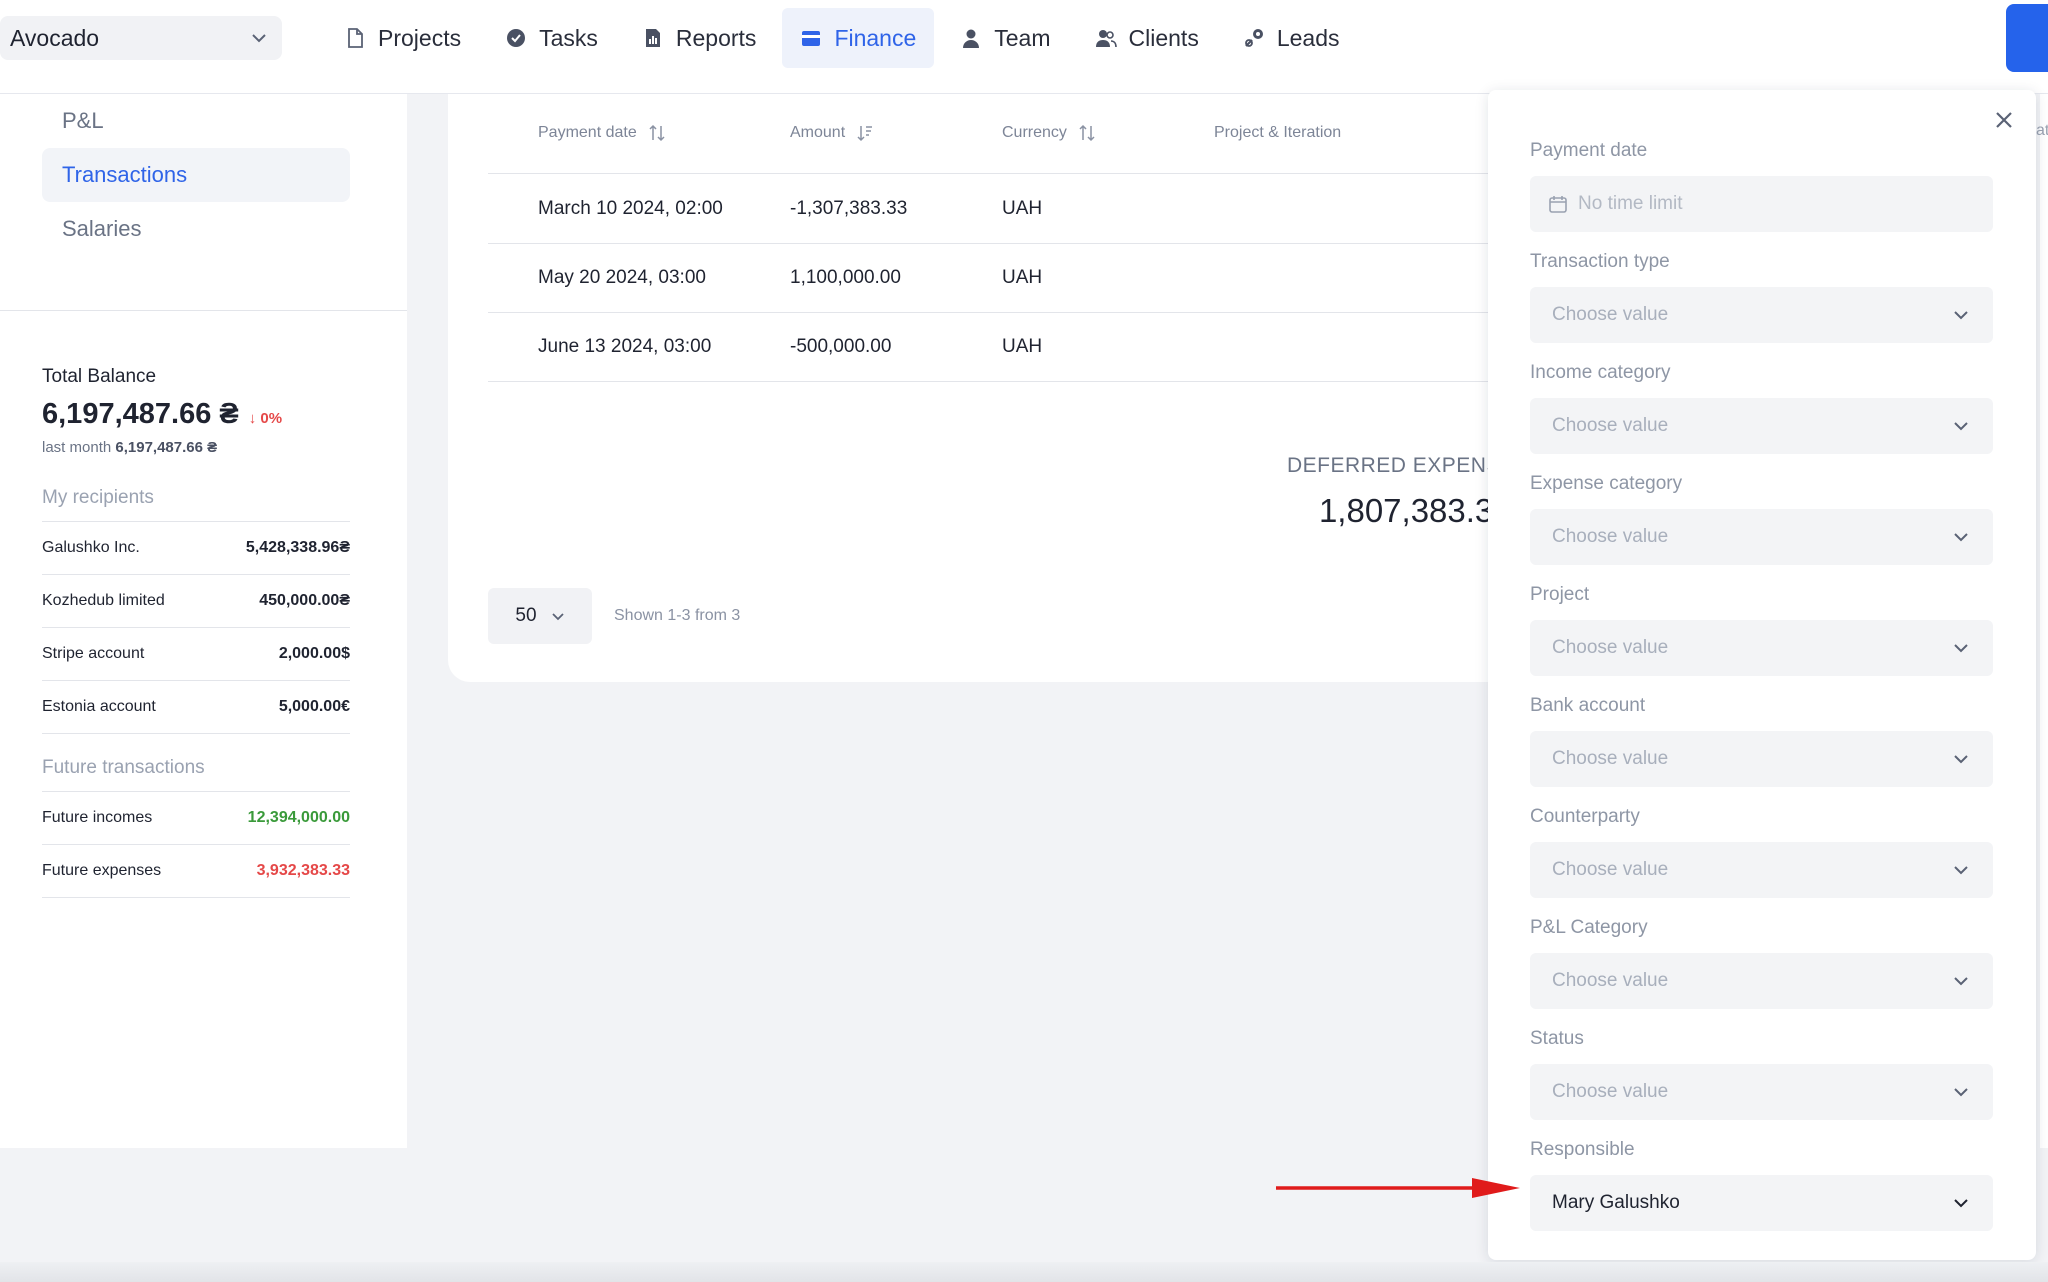 The height and width of the screenshot is (1282, 2048). I want to click on th-label: Currency, so click(1034, 132).